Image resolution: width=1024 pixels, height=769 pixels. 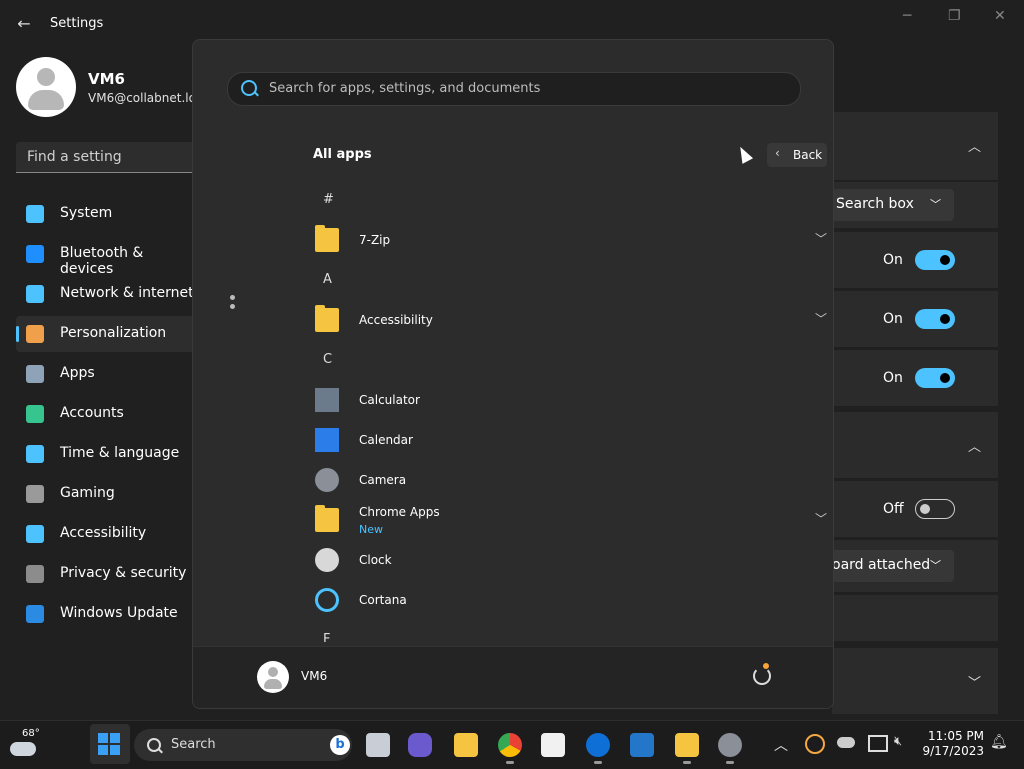 What do you see at coordinates (77, 23) in the screenshot?
I see `window-title: Settings` at bounding box center [77, 23].